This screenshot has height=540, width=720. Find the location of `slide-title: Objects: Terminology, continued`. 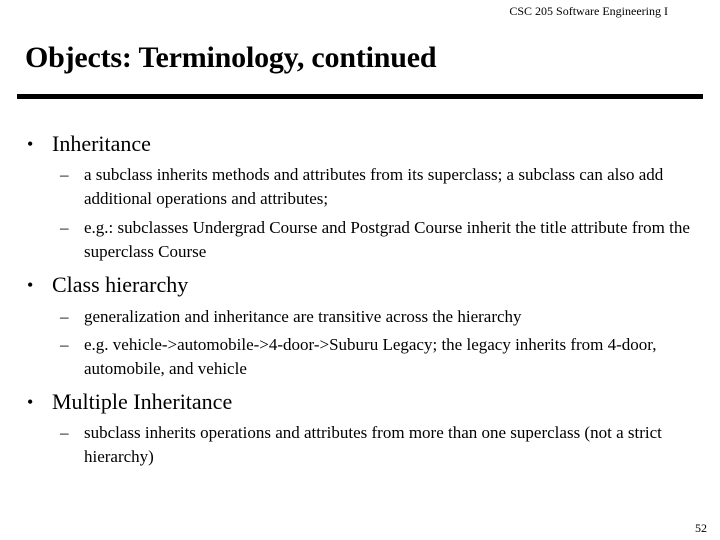

slide-title: Objects: Terminology, continued is located at coordinates (231, 57).